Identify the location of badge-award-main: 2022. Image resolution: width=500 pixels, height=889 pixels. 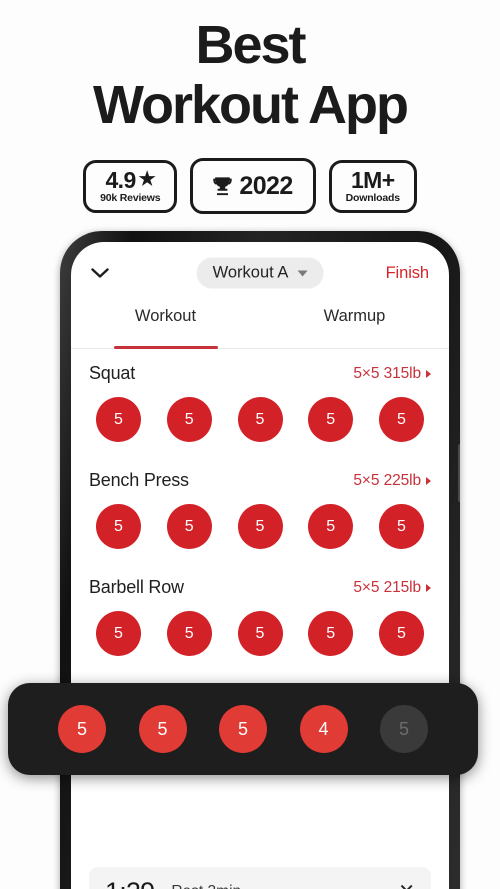
(253, 186).